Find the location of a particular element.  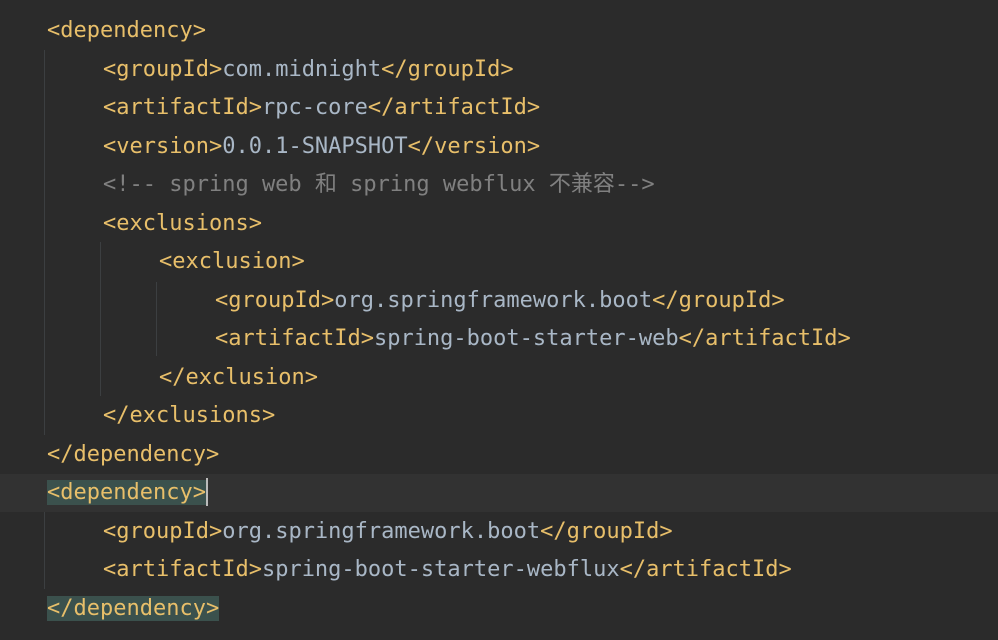

xml-close-tag: </exclusions> is located at coordinates (189, 415).